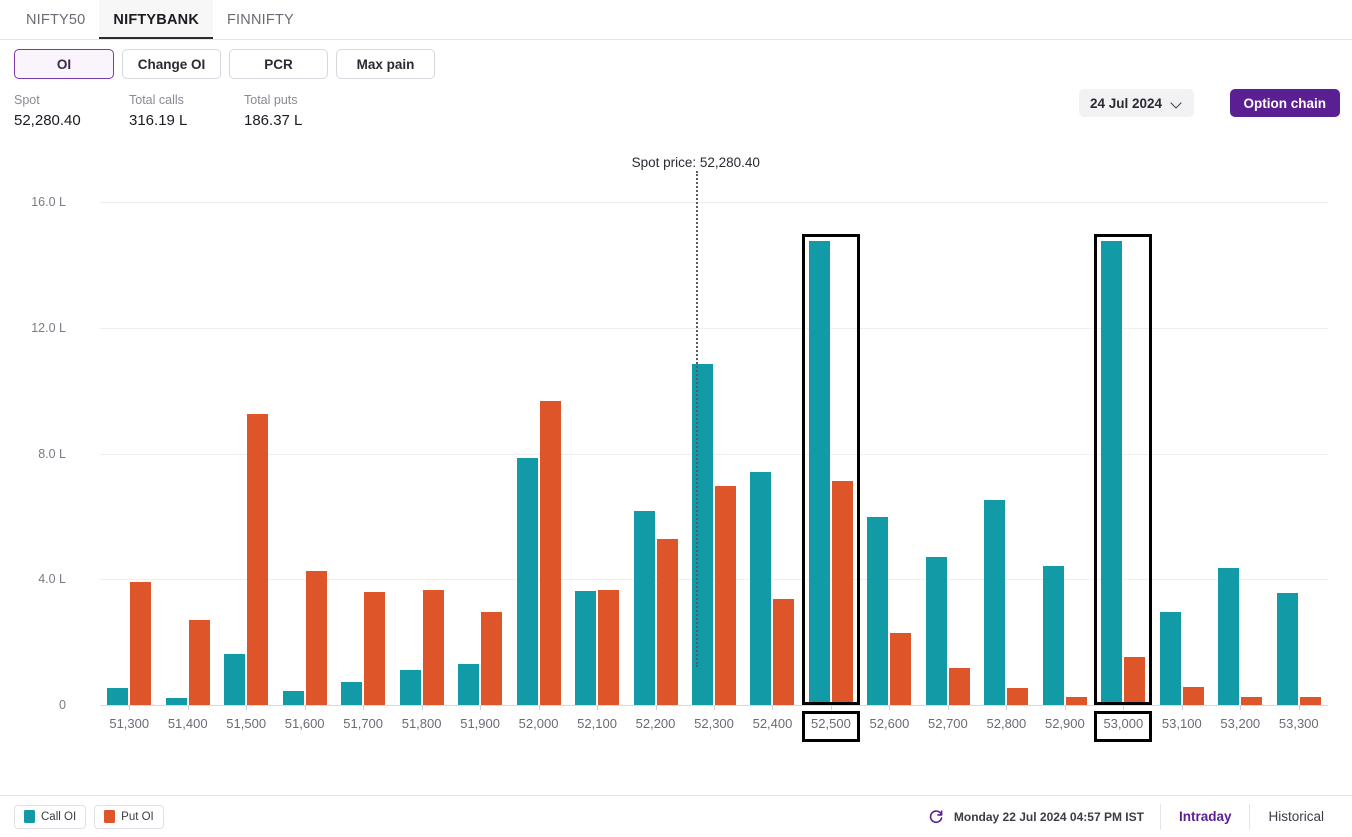 The height and width of the screenshot is (837, 1352). What do you see at coordinates (52, 453) in the screenshot?
I see `y-axis-tick-label: 8.0 L` at bounding box center [52, 453].